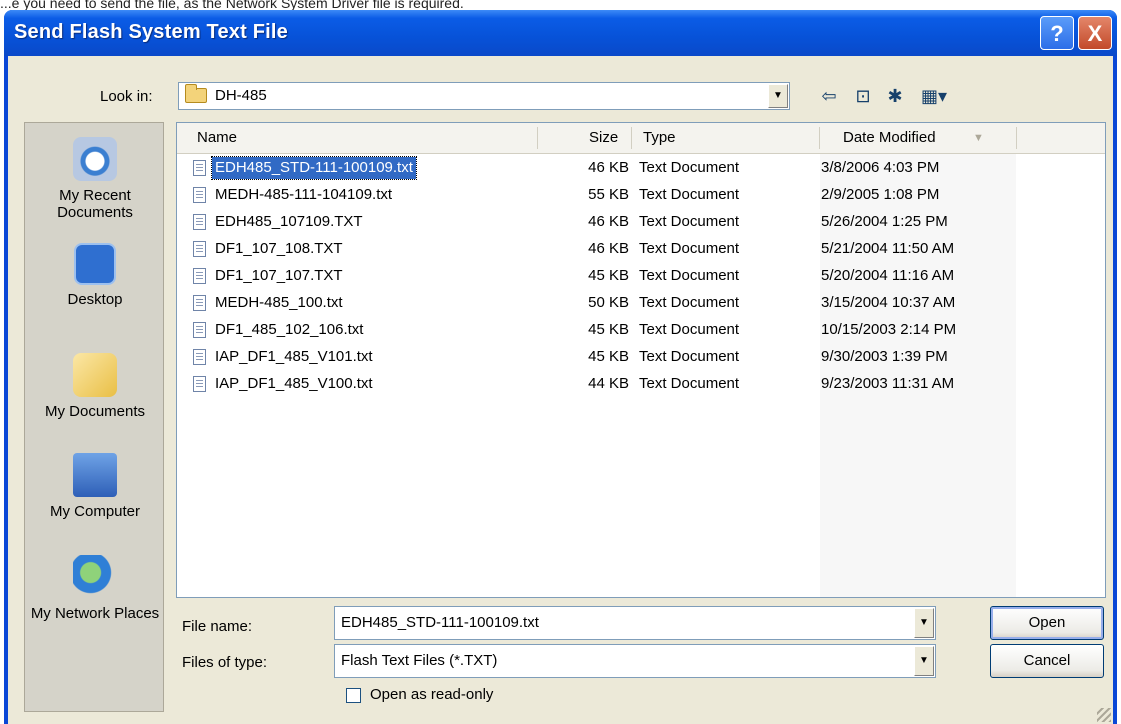  Describe the element at coordinates (863, 96) in the screenshot. I see `up-folder-icon: ⊡` at that location.